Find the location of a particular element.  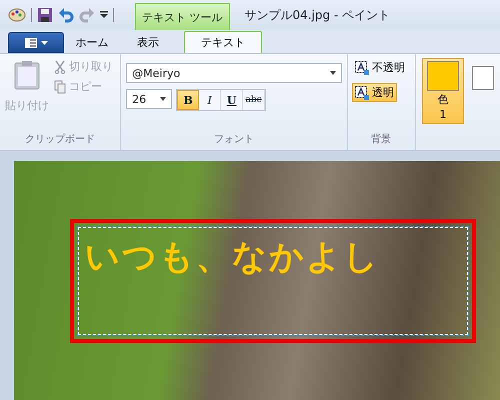

clipboard-icon is located at coordinates (27, 75).